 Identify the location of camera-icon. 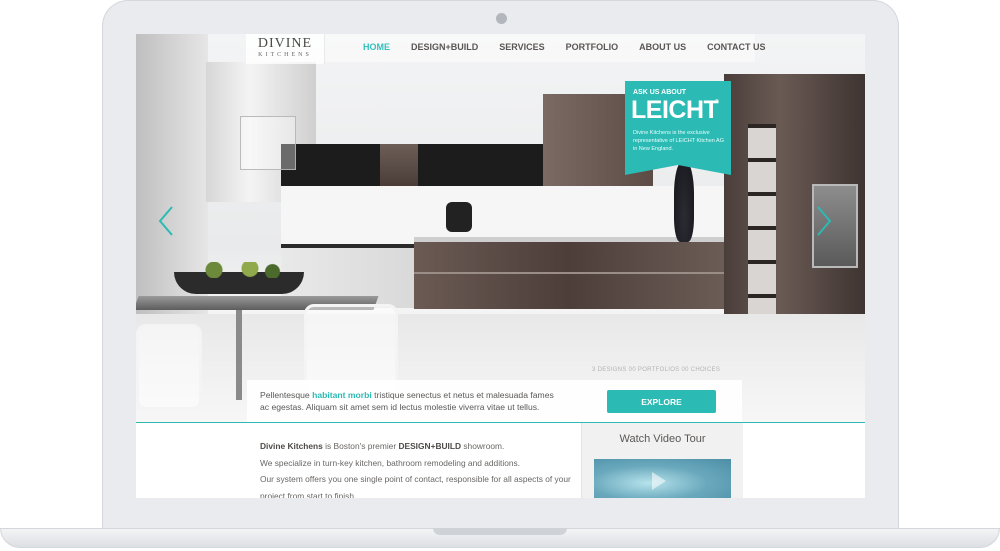
(501, 18).